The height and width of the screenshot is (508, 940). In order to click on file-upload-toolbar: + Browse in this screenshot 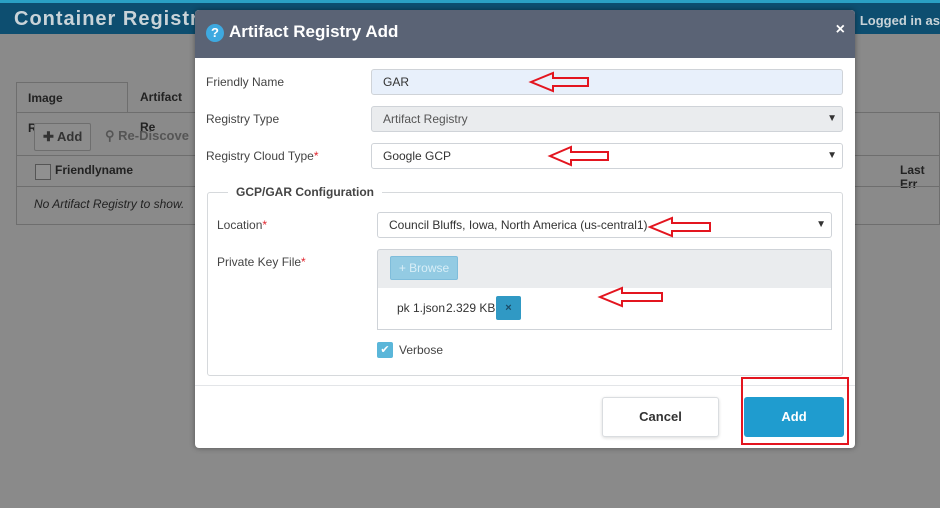, I will do `click(604, 269)`.